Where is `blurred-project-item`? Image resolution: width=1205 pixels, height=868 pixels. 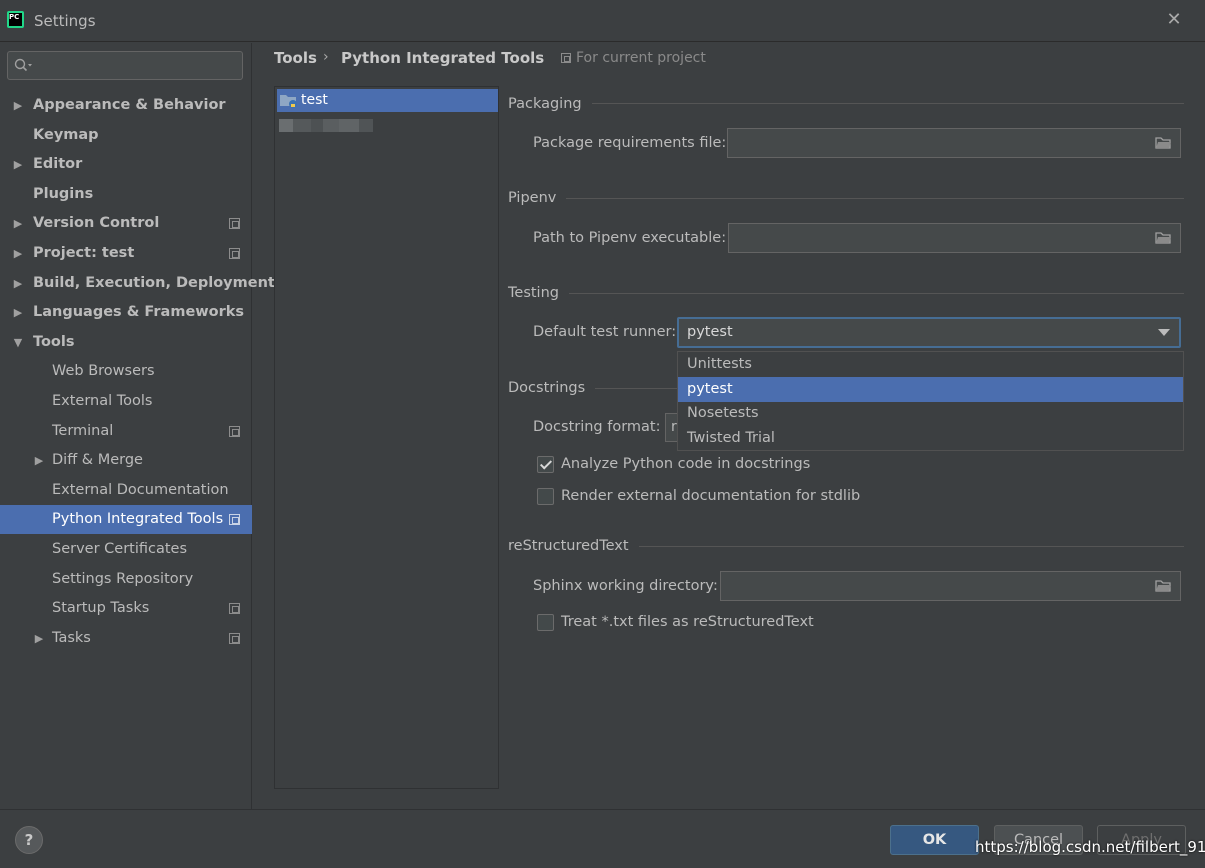 blurred-project-item is located at coordinates (327, 125).